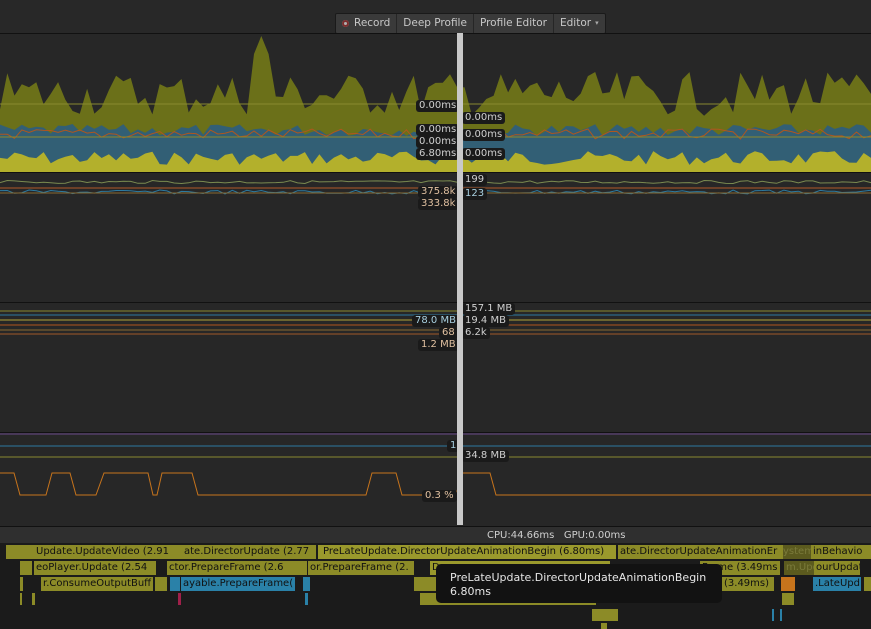 This screenshot has height=629, width=871. Describe the element at coordinates (797, 552) in the screenshot. I see `timeline-sample: ystem` at that location.